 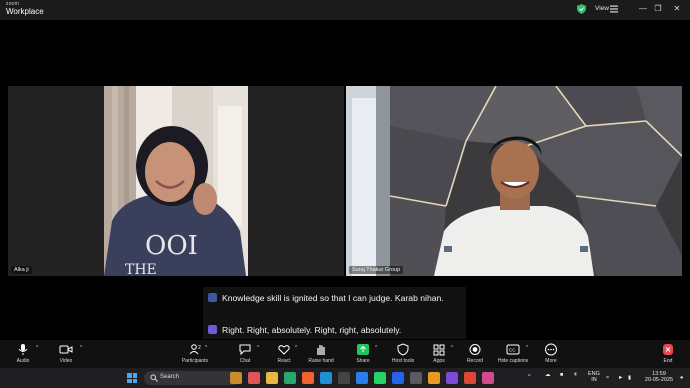 What do you see at coordinates (677, 9) in the screenshot?
I see `close-button: ✕` at bounding box center [677, 9].